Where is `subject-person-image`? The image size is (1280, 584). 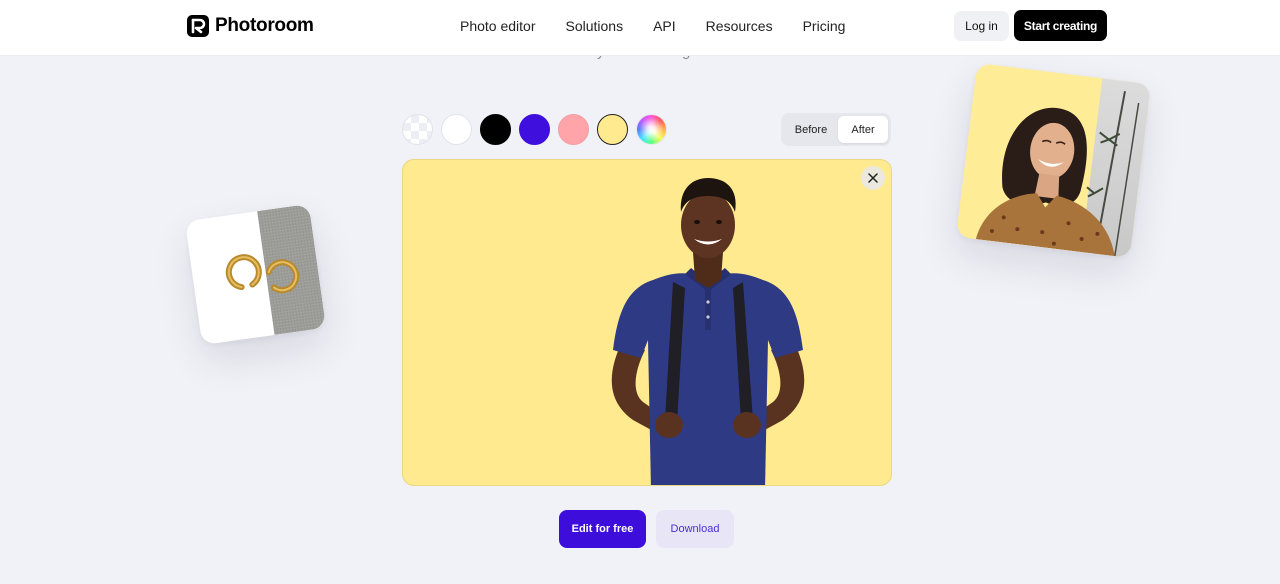 subject-person-image is located at coordinates (708, 331).